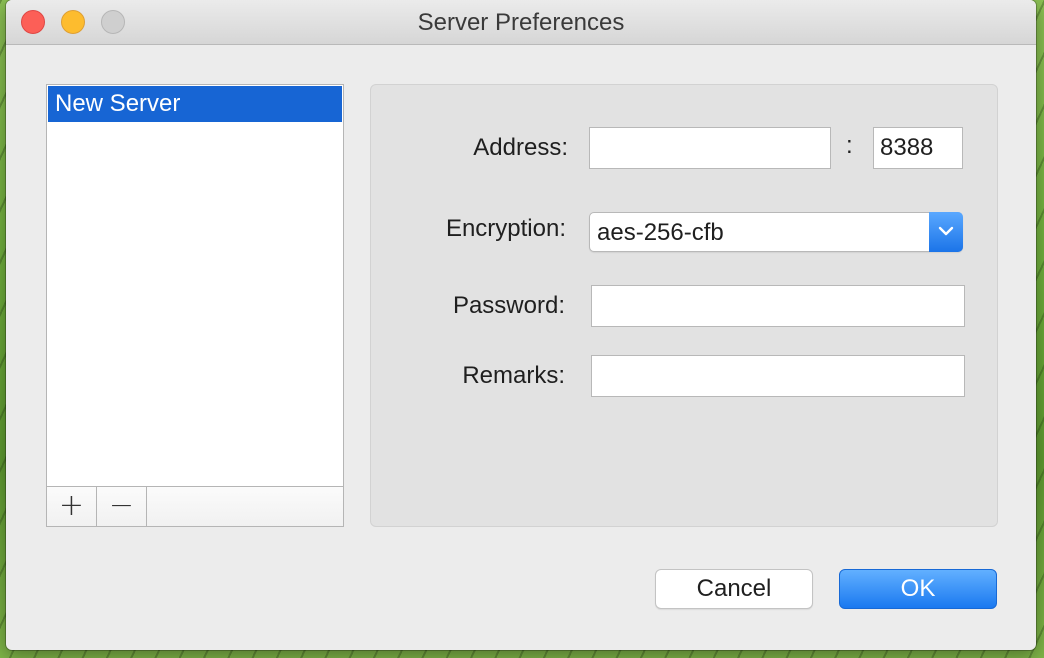 The width and height of the screenshot is (1044, 658). Describe the element at coordinates (195, 104) in the screenshot. I see `list-item-new-server: New Server` at that location.